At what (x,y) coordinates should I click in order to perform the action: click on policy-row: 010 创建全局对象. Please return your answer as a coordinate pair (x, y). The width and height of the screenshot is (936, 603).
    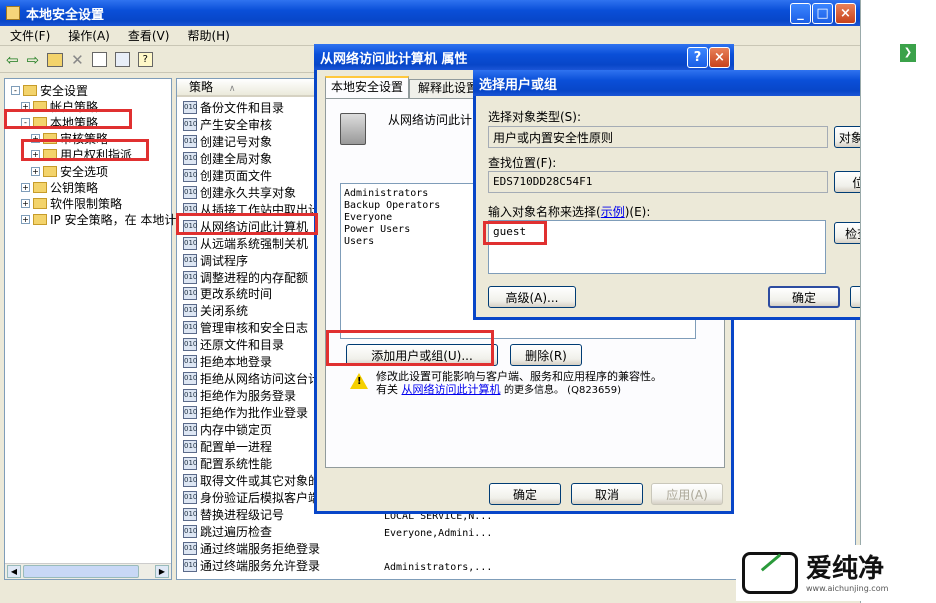
    Looking at the image, I should click on (227, 158).